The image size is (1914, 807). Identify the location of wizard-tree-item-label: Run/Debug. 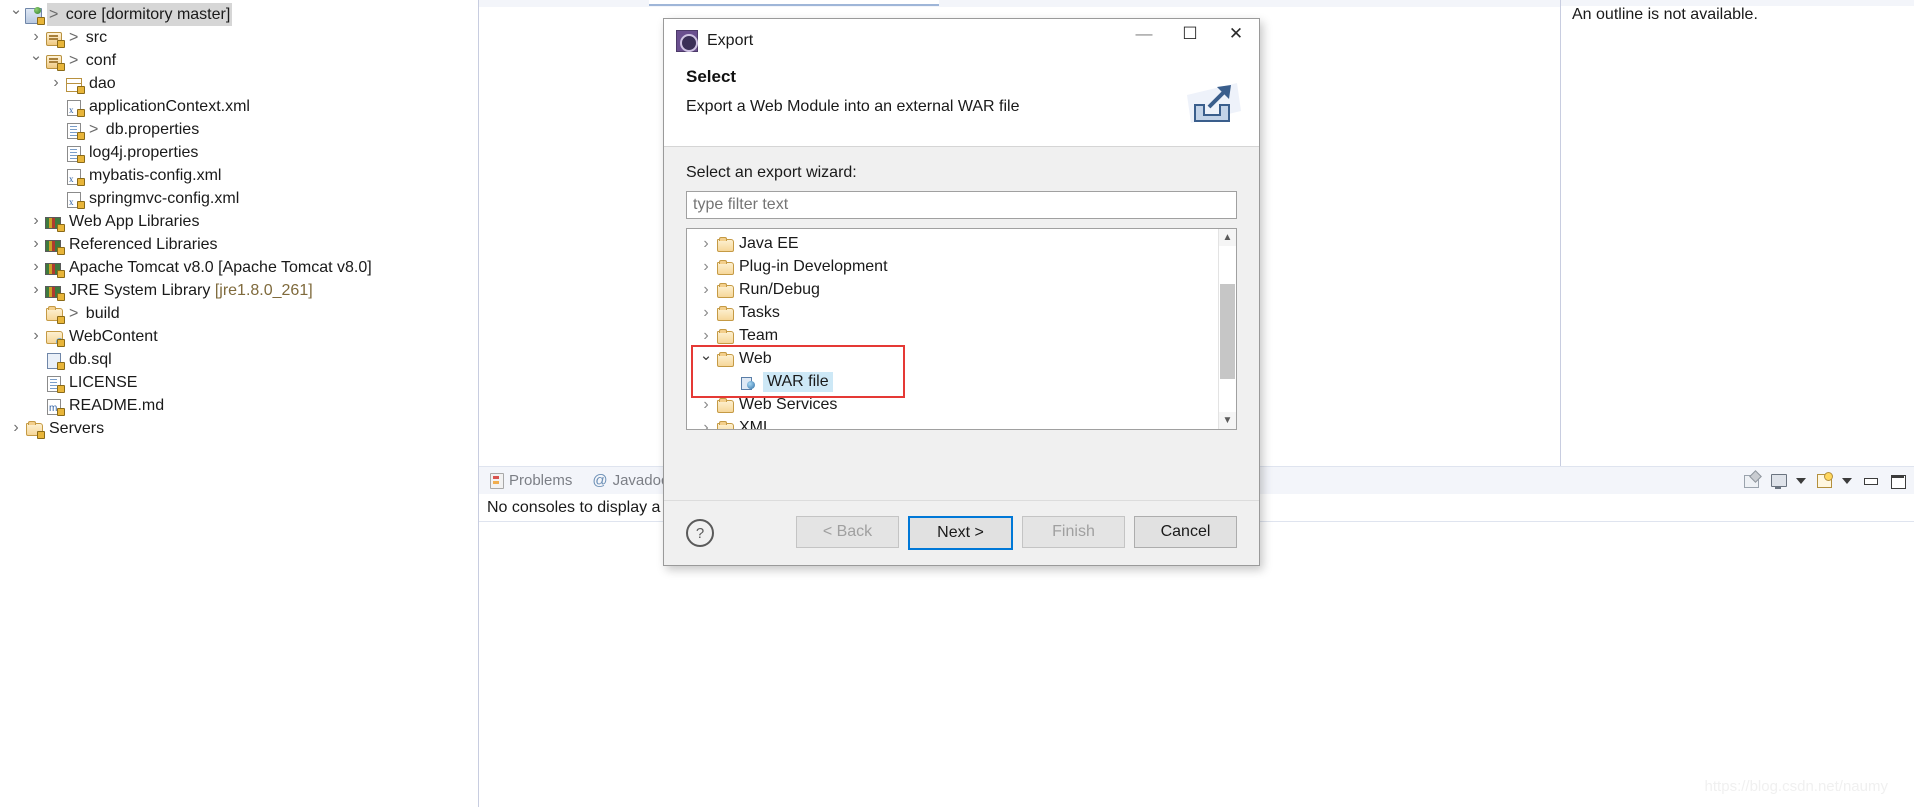
(779, 289).